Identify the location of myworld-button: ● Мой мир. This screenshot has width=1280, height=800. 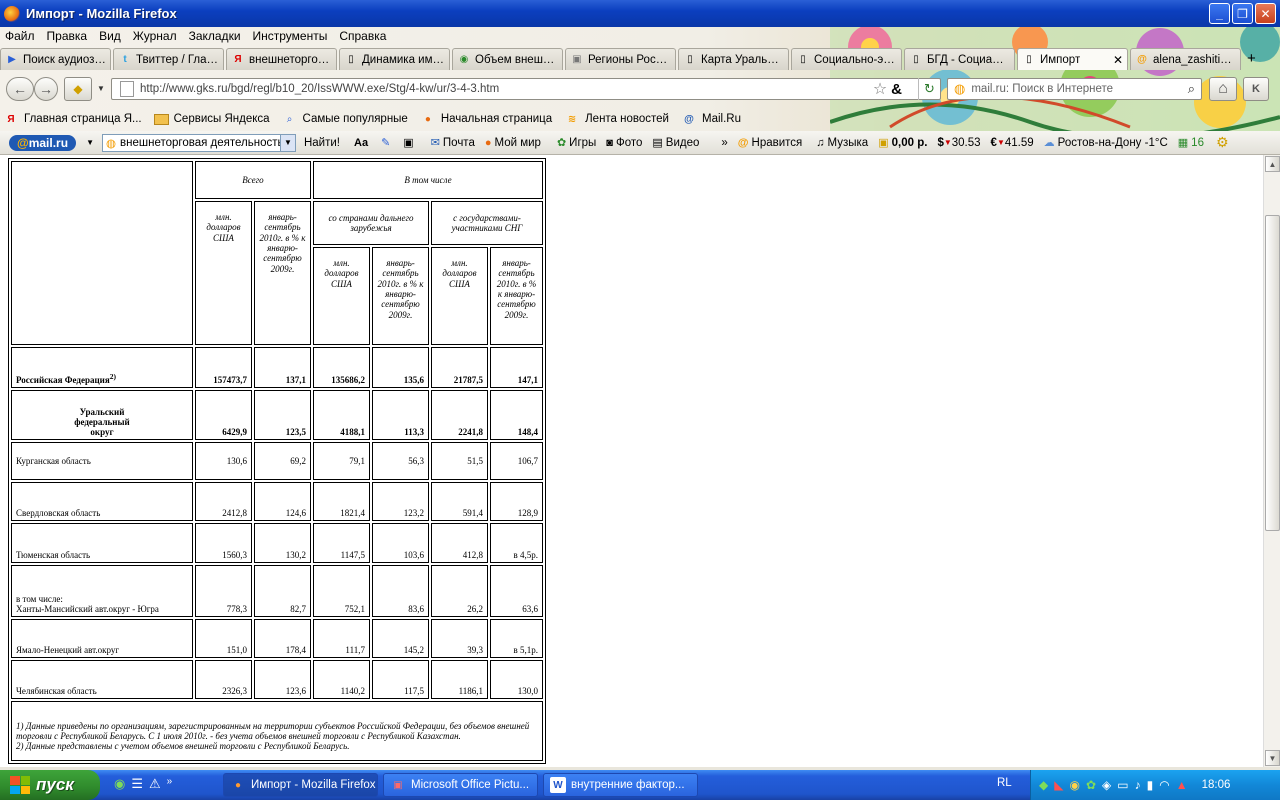
(513, 143).